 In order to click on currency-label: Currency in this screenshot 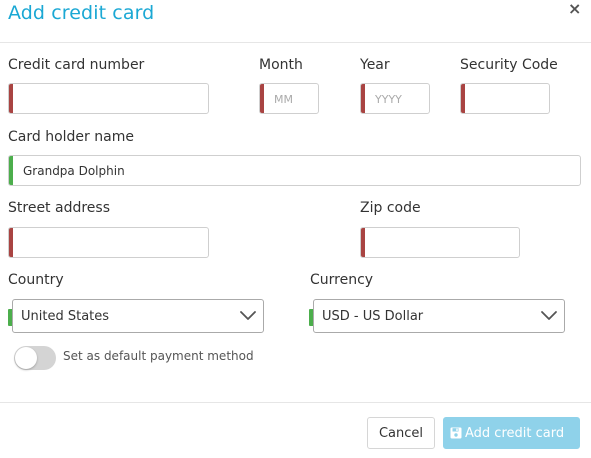, I will do `click(342, 280)`.